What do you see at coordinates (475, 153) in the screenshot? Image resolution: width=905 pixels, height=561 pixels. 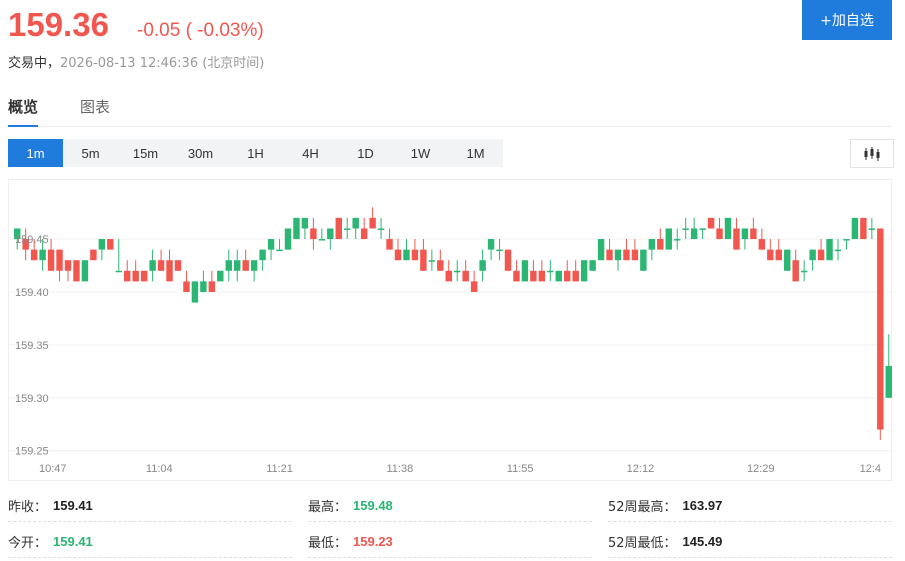 I see `interval-1mo: 1M` at bounding box center [475, 153].